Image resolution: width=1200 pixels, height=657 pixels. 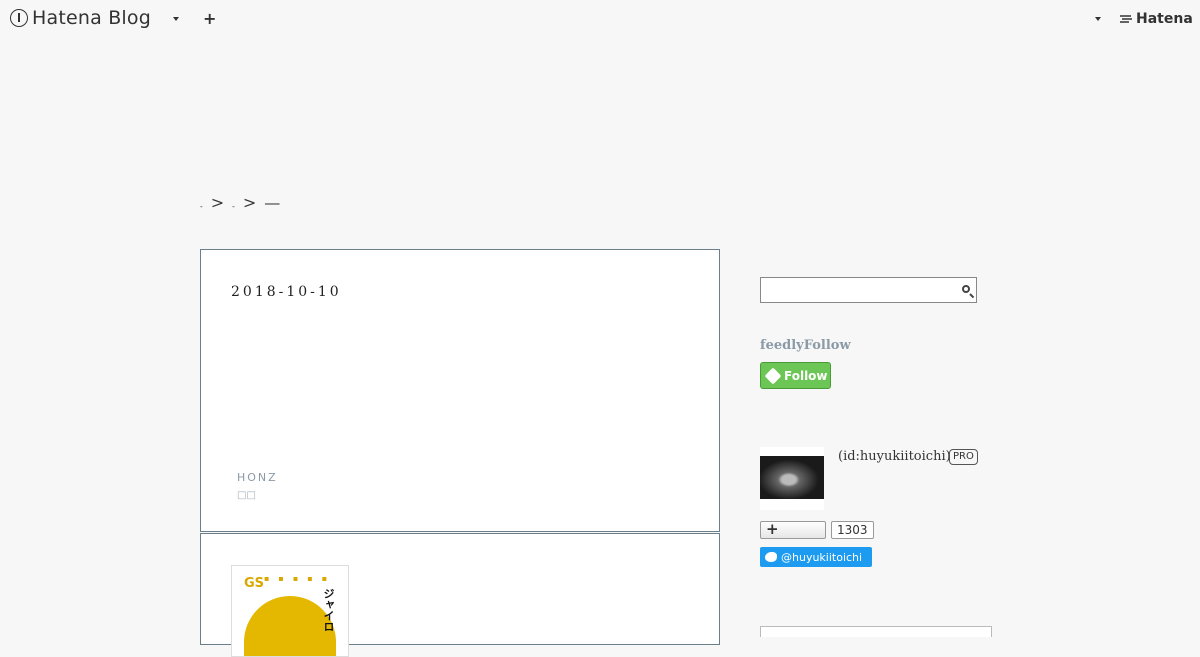 What do you see at coordinates (1164, 19) in the screenshot?
I see `hatena-label: Hatena` at bounding box center [1164, 19].